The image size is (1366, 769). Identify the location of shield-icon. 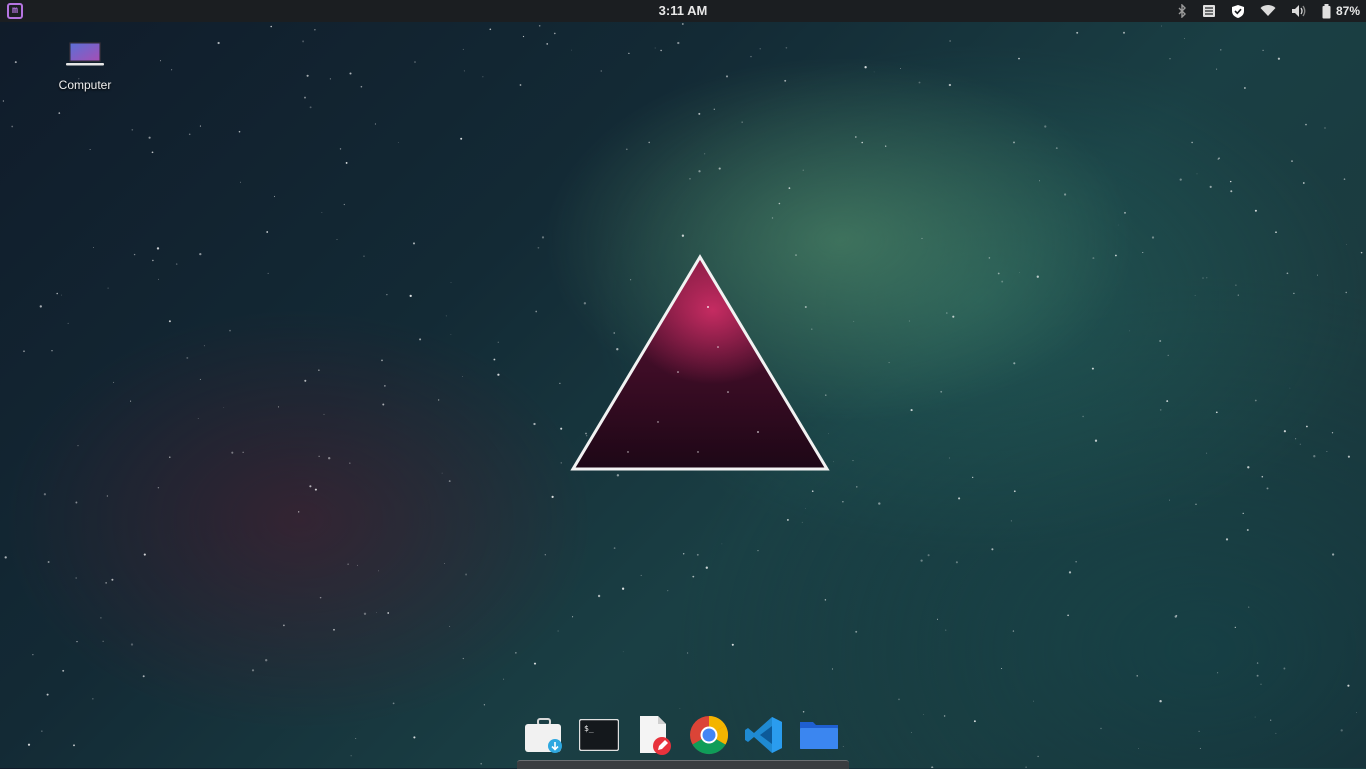
(1238, 11).